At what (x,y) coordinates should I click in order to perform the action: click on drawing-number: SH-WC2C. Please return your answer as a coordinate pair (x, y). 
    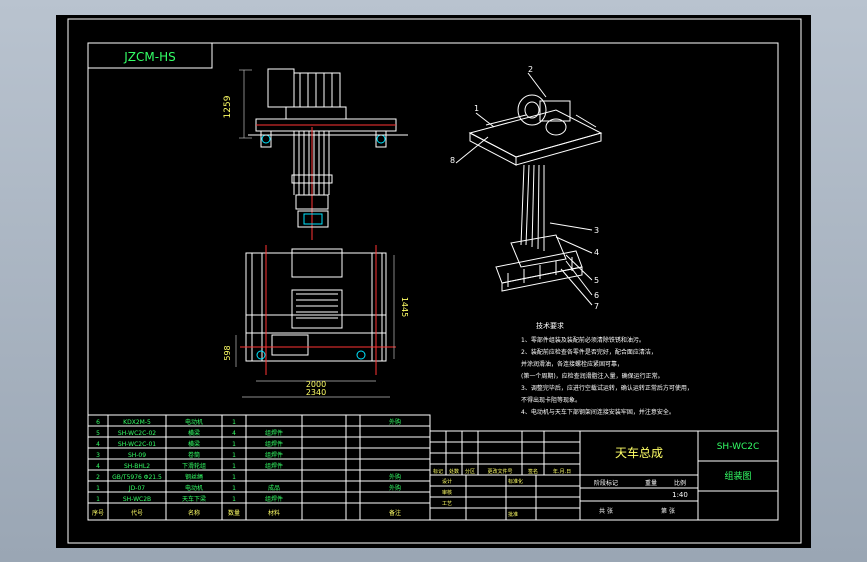
    Looking at the image, I should click on (738, 447).